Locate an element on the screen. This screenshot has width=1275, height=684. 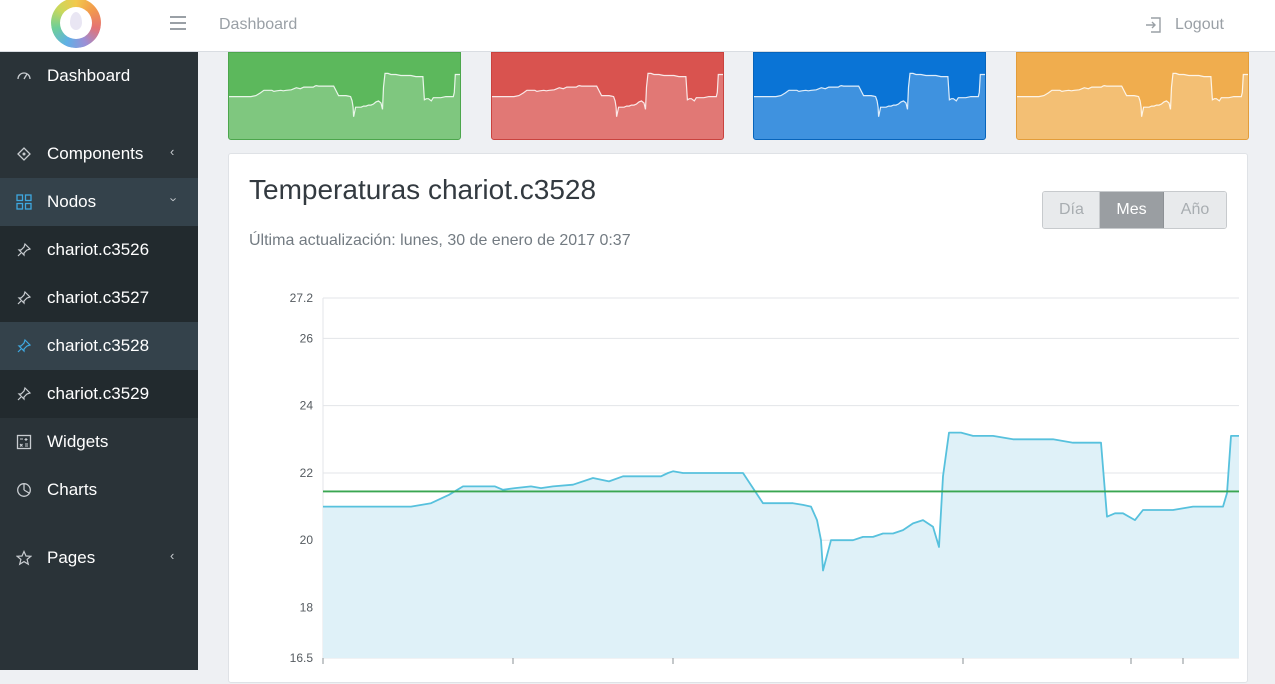
y-tick-label: 24 is located at coordinates (307, 406).